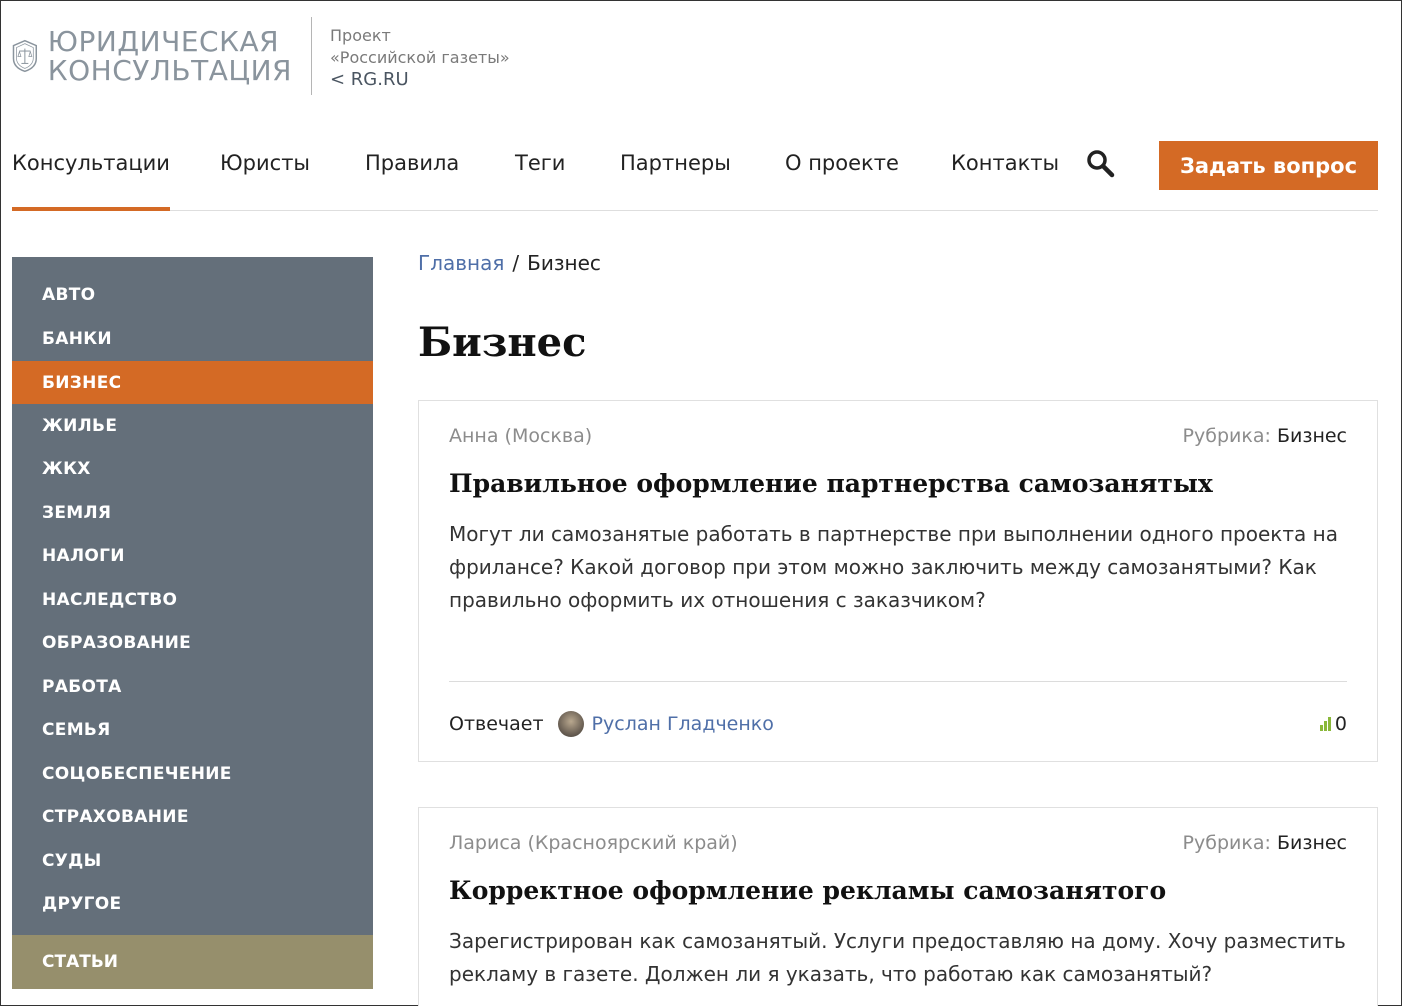 The width and height of the screenshot is (1402, 1006). I want to click on expert-name-link: Руслан Гладченко, so click(683, 724).